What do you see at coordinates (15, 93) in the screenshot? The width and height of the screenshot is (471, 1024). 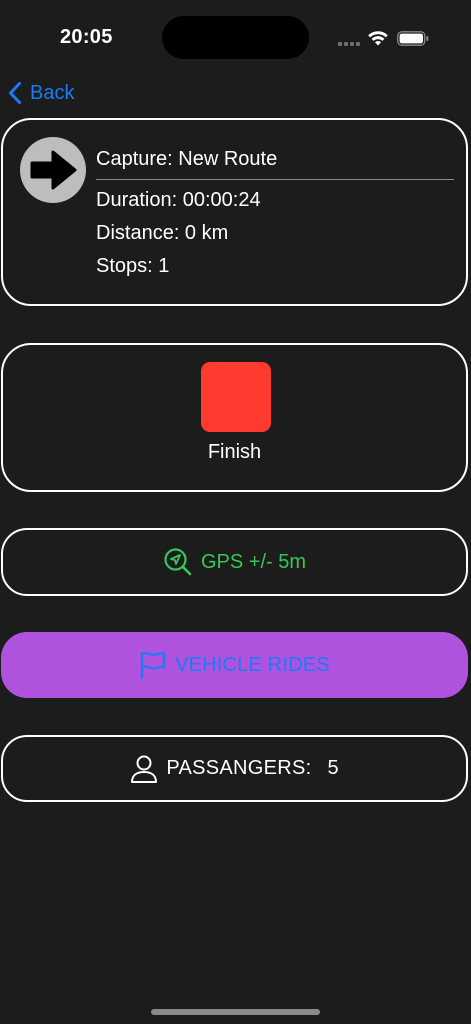 I see `chevron-left-icon` at bounding box center [15, 93].